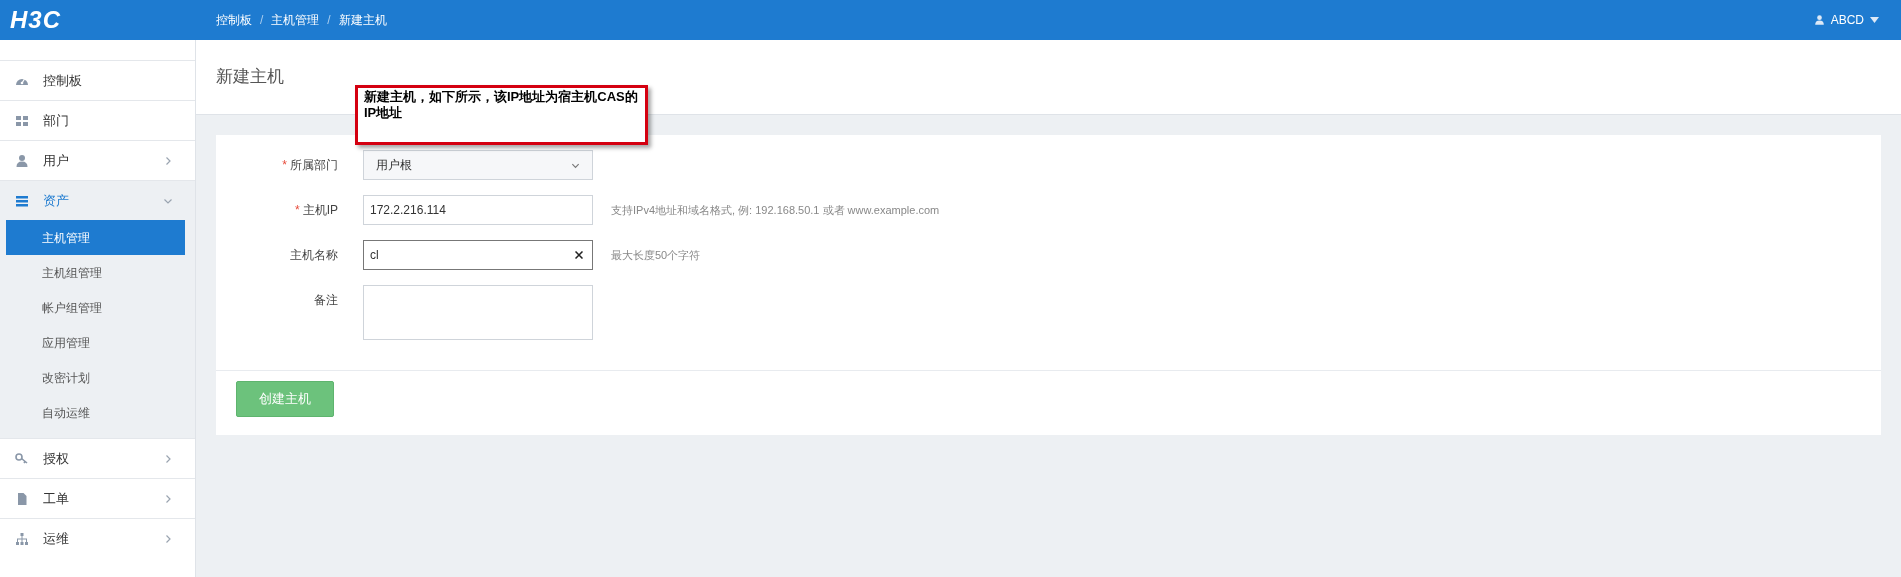 Image resolution: width=1901 pixels, height=577 pixels. I want to click on list-icon, so click(22, 200).